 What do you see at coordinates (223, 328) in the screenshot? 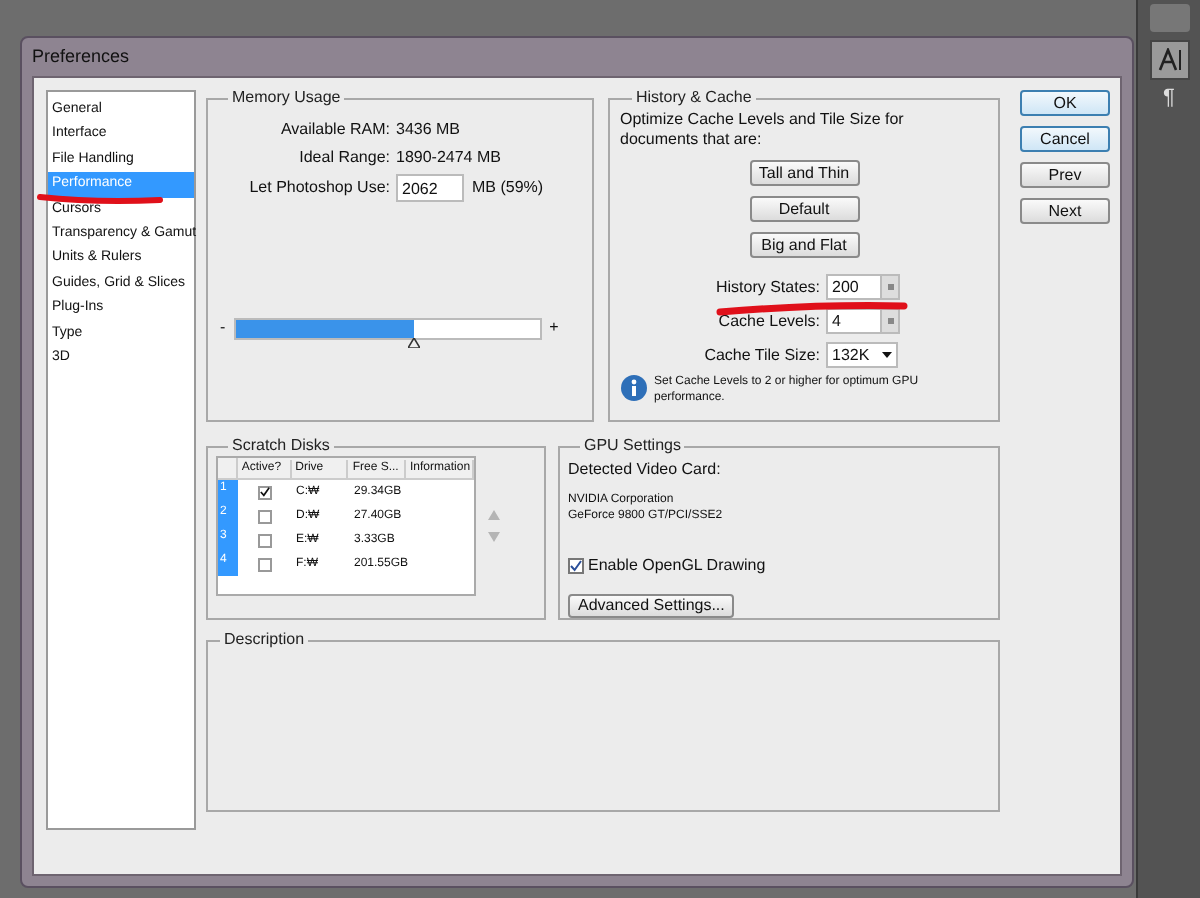
I see `minus-label: -` at bounding box center [223, 328].